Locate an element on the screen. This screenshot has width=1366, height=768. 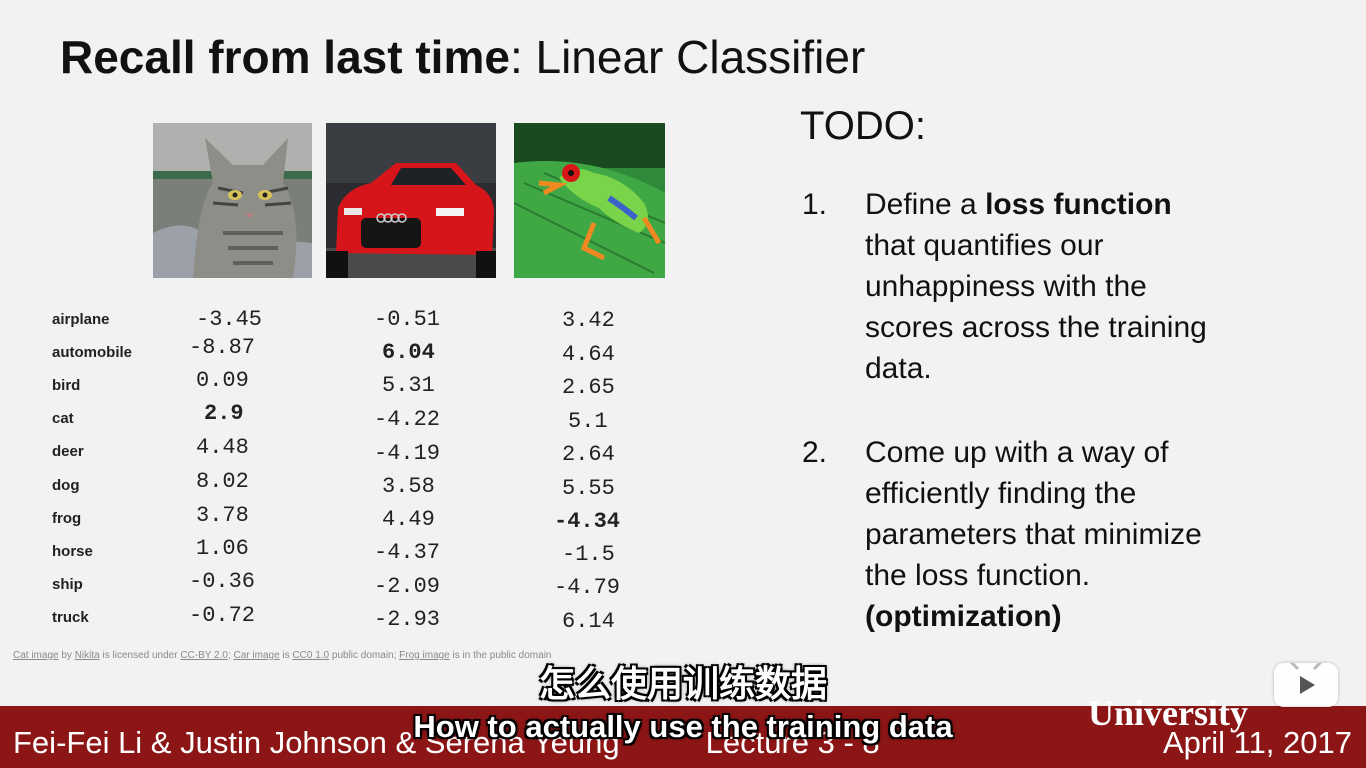
score-car-ship: -2.09 is located at coordinates (407, 586).